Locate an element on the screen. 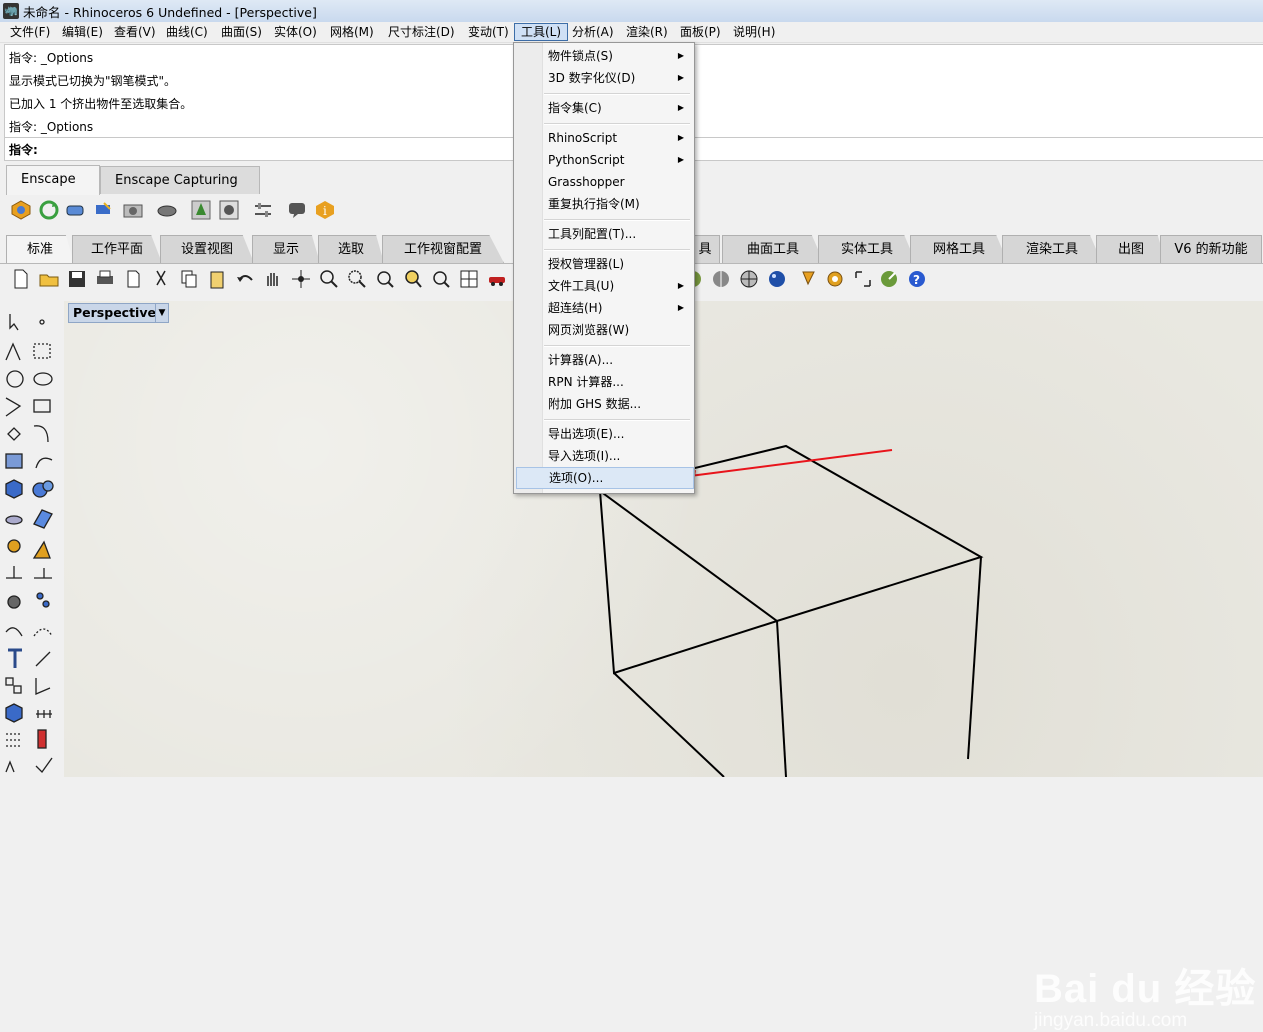  svg-text: i is located at coordinates (325, 211).